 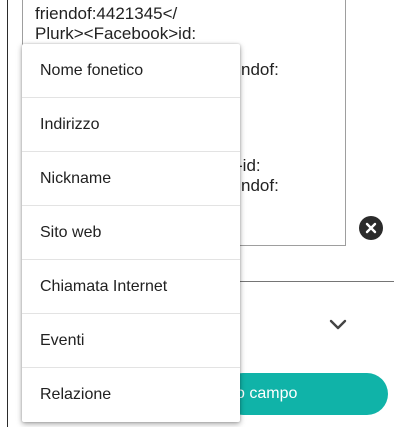 What do you see at coordinates (116, 33) in the screenshot?
I see `textarea-line: Plurk><Facebook>id:` at bounding box center [116, 33].